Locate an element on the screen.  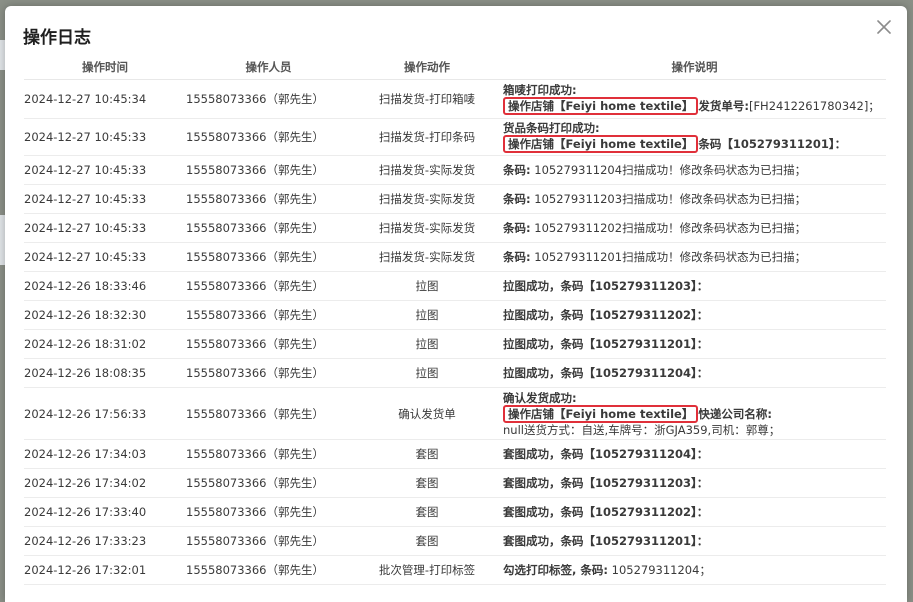
cell-action: 确认发货单 is located at coordinates (427, 413).